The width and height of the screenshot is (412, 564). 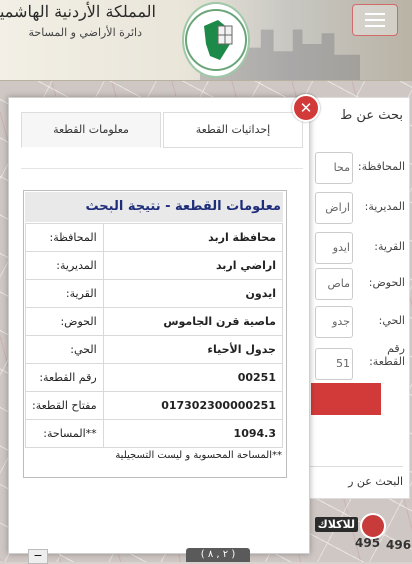 I want to click on side-label: المحافظة:, so click(x=381, y=166).